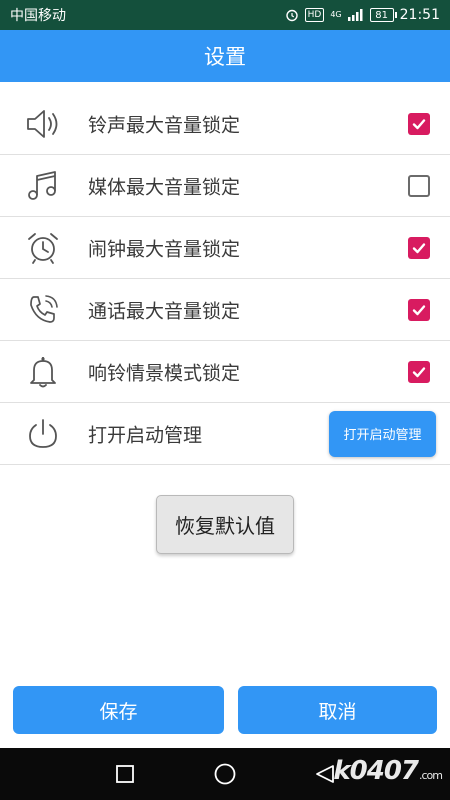 Image resolution: width=450 pixels, height=800 pixels. I want to click on media-lock-checkbox, so click(419, 185).